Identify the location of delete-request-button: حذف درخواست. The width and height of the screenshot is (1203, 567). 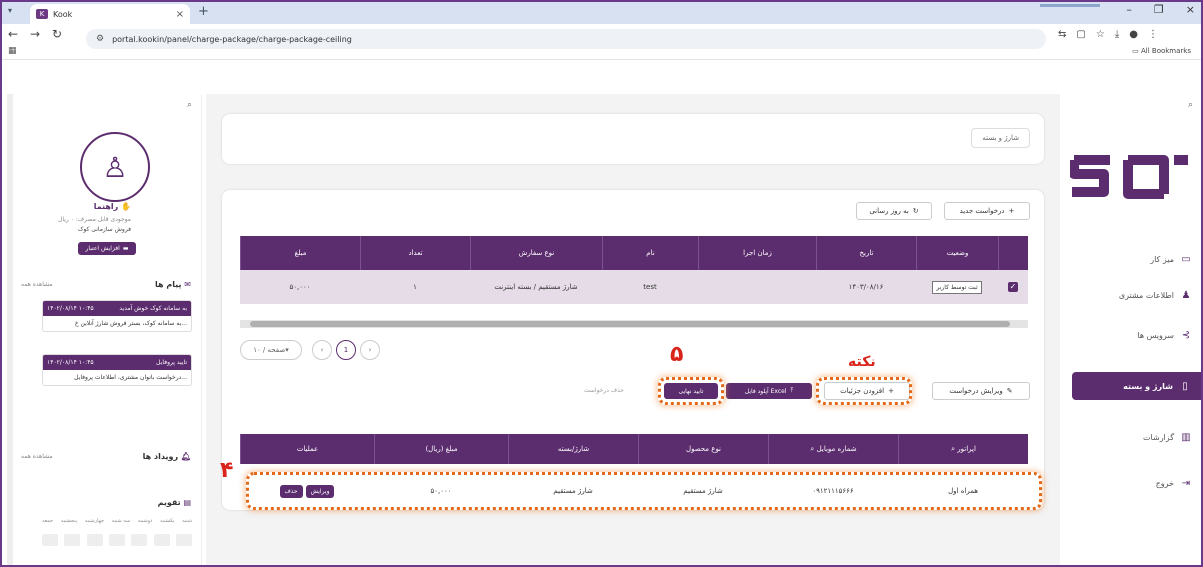
(604, 390).